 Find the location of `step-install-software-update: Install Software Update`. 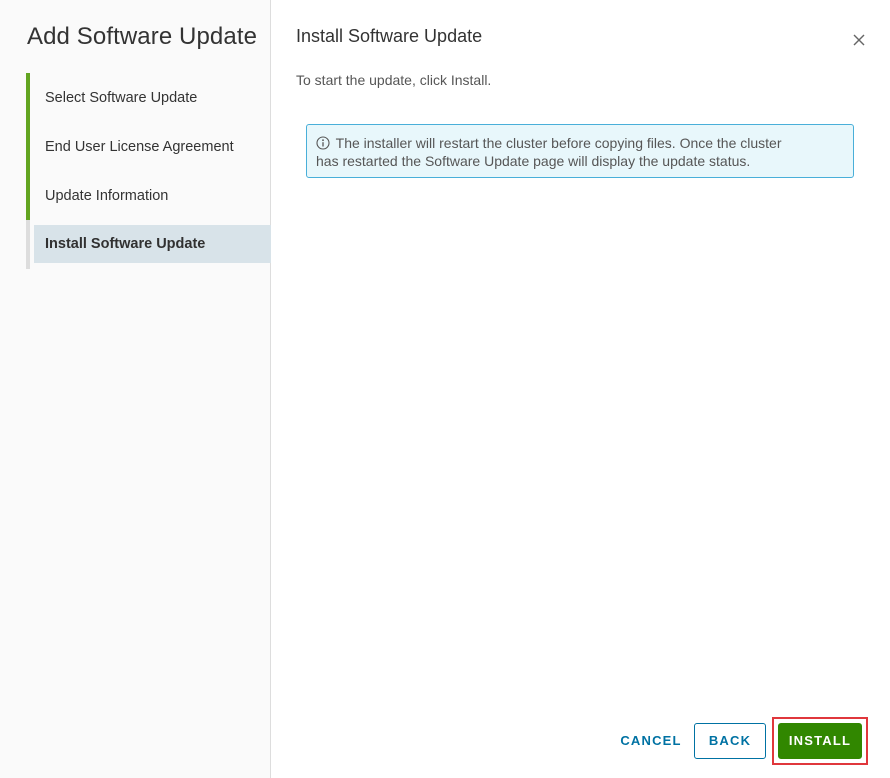

step-install-software-update: Install Software Update is located at coordinates (148, 244).